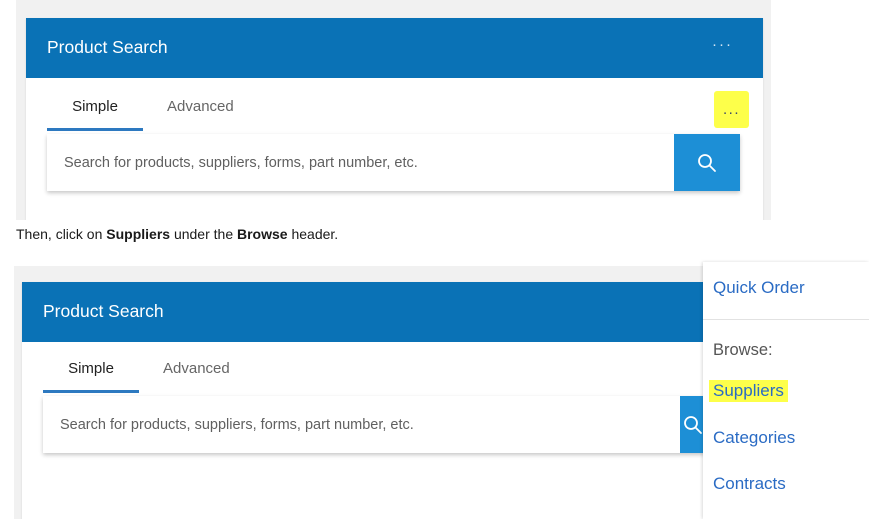 Image resolution: width=869 pixels, height=519 pixels. I want to click on menu-divider, so click(786, 319).